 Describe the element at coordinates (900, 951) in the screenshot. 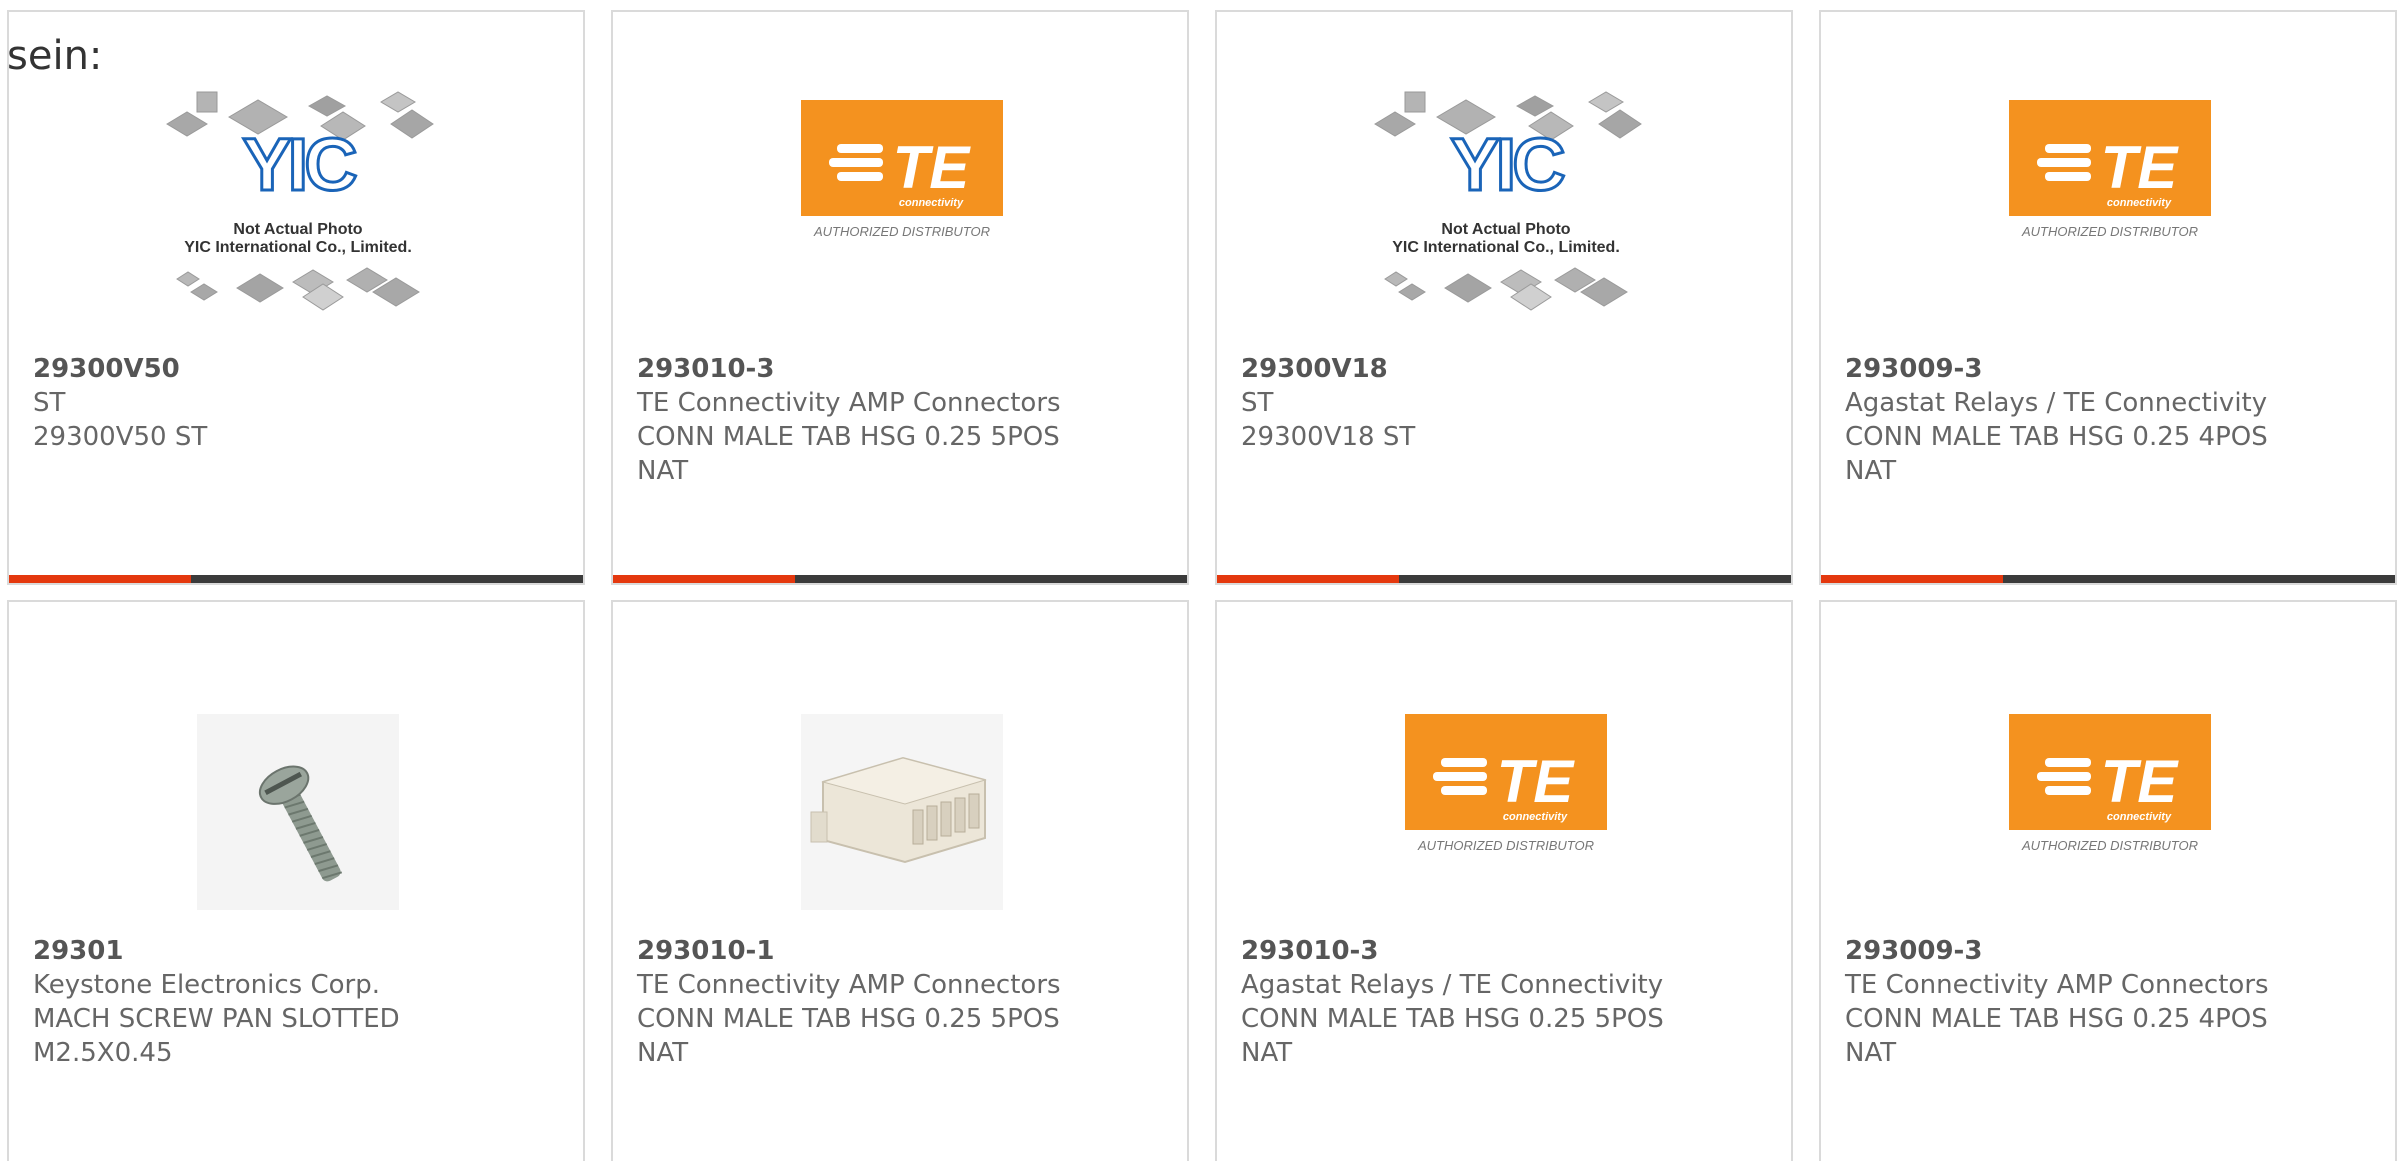

I see `part-number-link: 293010-1` at that location.